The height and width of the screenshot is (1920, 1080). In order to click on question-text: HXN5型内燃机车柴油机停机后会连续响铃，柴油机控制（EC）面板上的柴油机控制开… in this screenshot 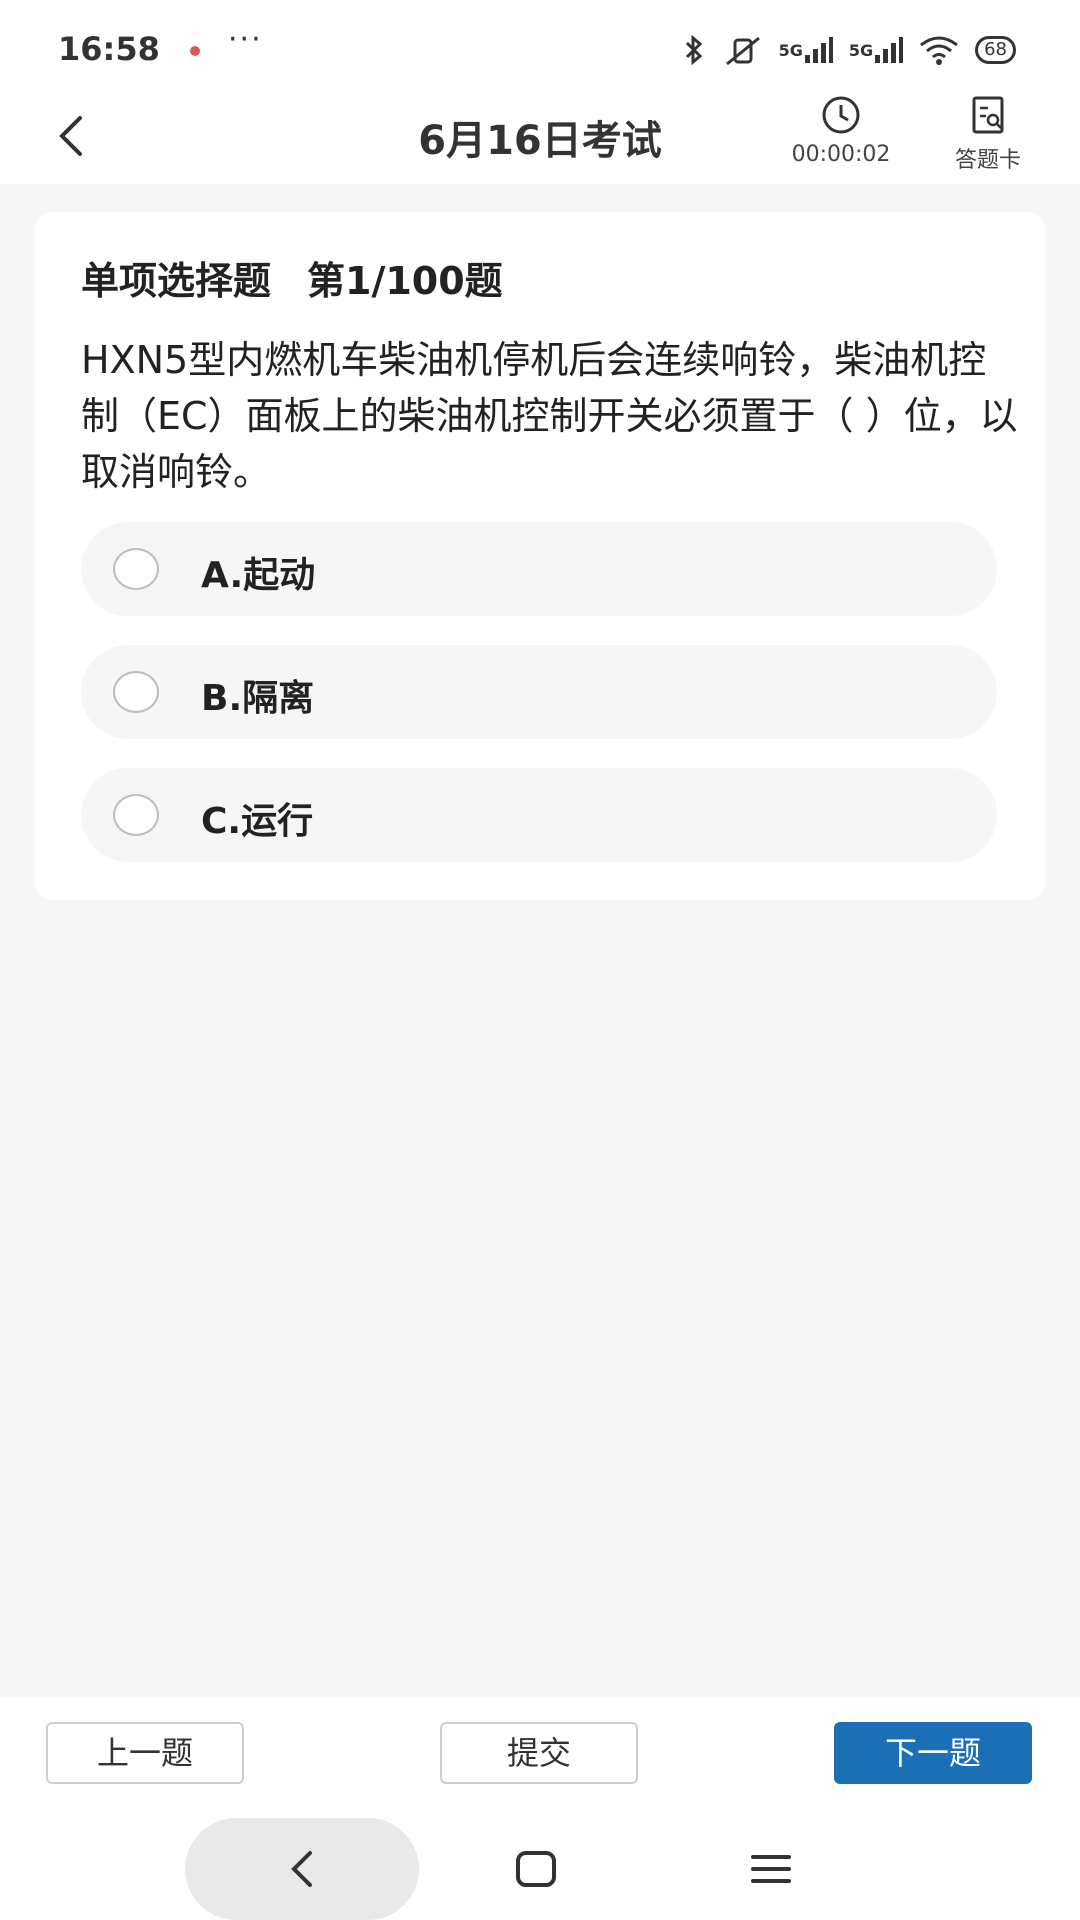, I will do `click(549, 416)`.